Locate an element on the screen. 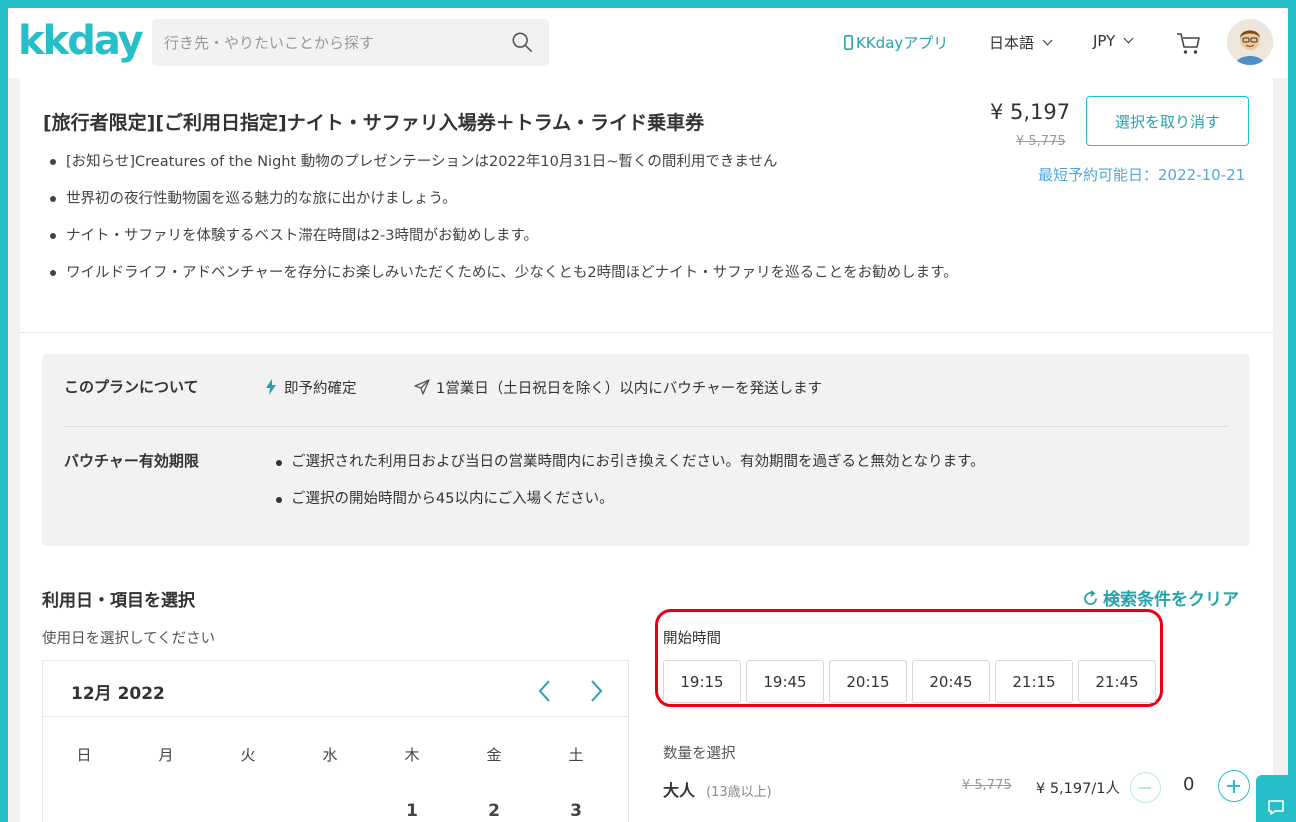 This screenshot has height=822, width=1296. weekday-label: 日 is located at coordinates (84, 755).